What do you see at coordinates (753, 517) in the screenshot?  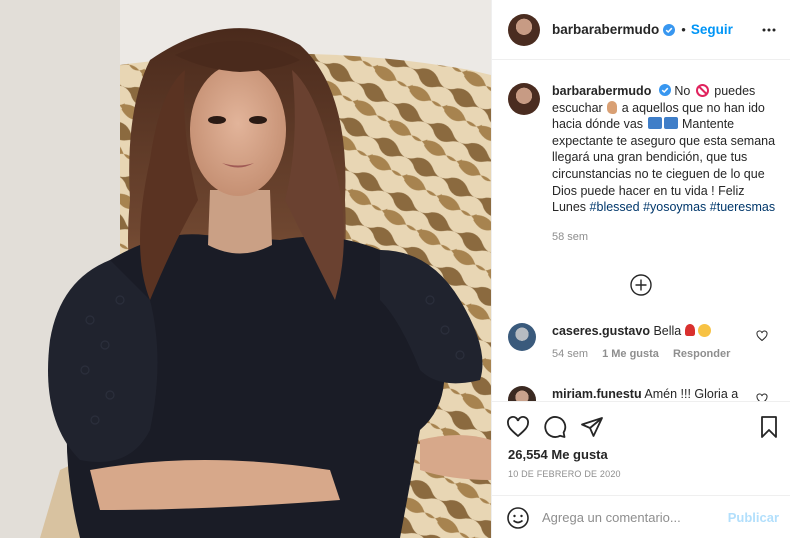 I see `publish-comment-button: Publicar` at bounding box center [753, 517].